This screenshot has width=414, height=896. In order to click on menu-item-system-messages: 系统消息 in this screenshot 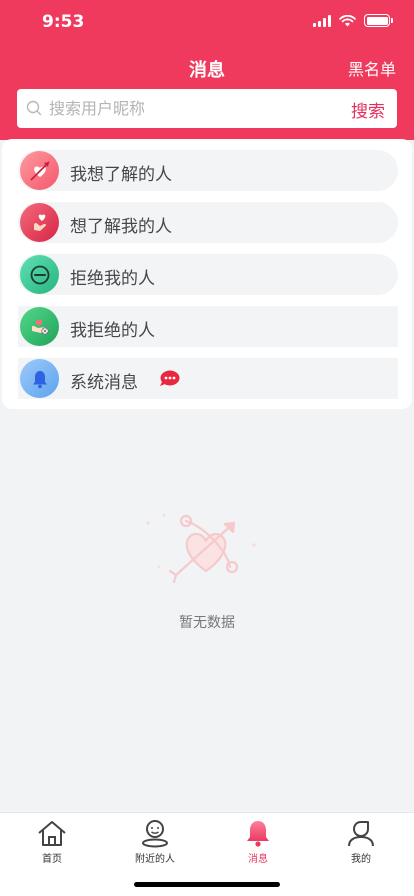, I will do `click(208, 378)`.